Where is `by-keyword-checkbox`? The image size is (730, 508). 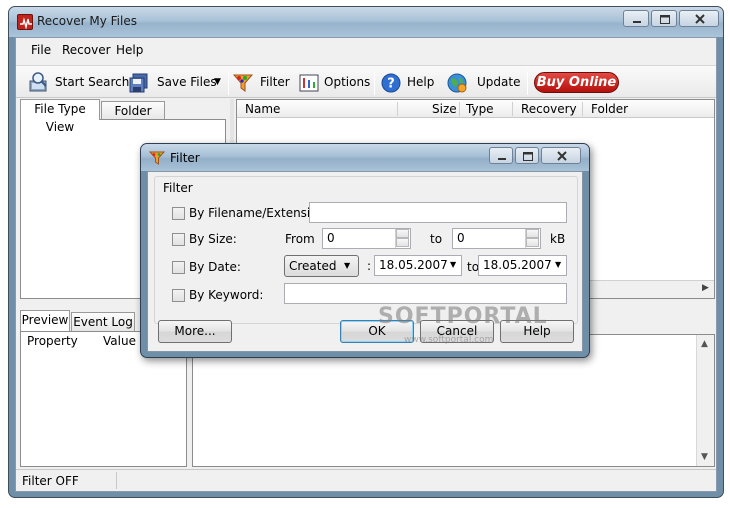 by-keyword-checkbox is located at coordinates (178, 295).